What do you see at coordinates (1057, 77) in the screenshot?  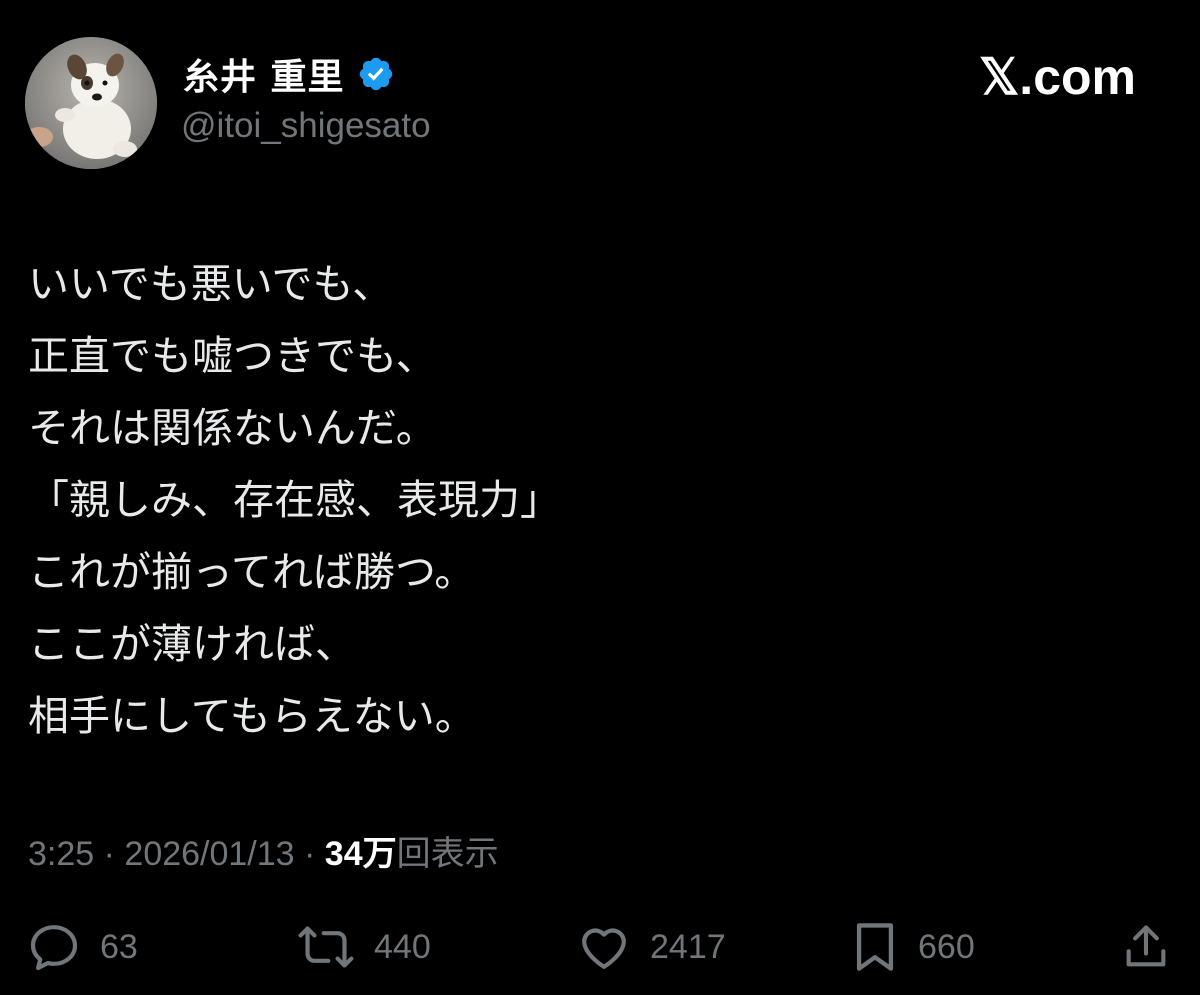 I see `x-brand-logo: 𝕏.com` at bounding box center [1057, 77].